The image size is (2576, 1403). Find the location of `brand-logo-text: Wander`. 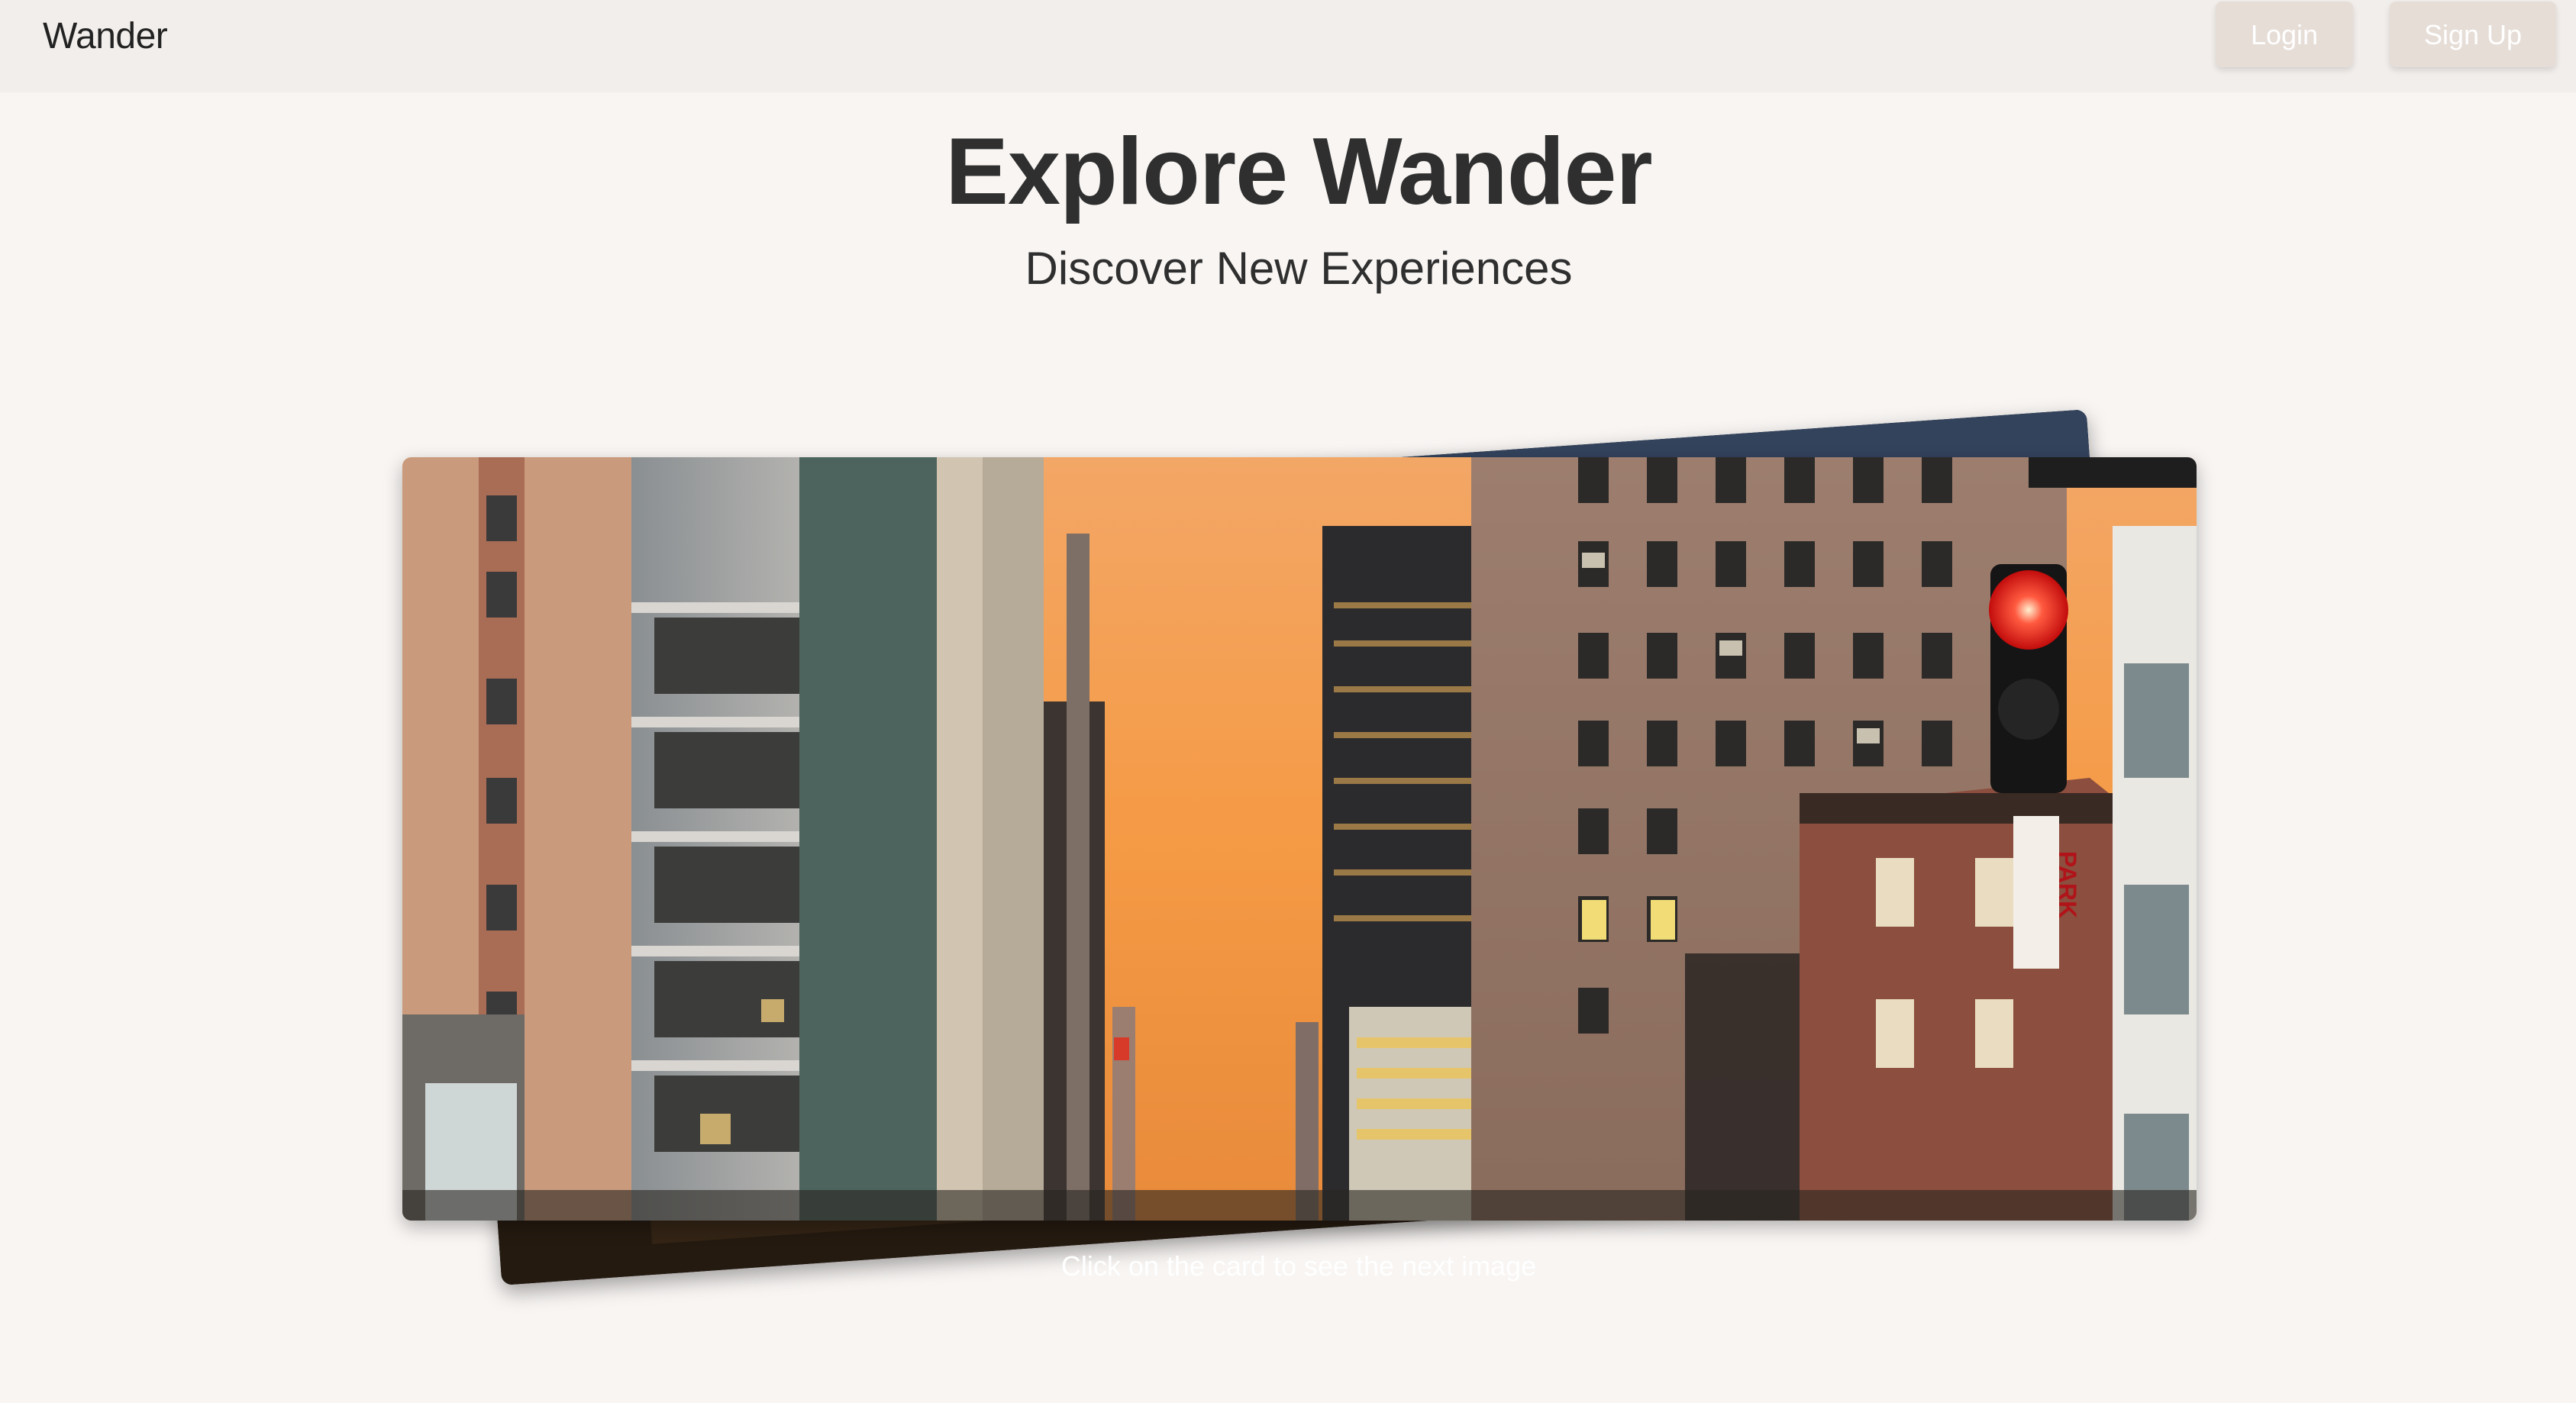

brand-logo-text: Wander is located at coordinates (105, 37).